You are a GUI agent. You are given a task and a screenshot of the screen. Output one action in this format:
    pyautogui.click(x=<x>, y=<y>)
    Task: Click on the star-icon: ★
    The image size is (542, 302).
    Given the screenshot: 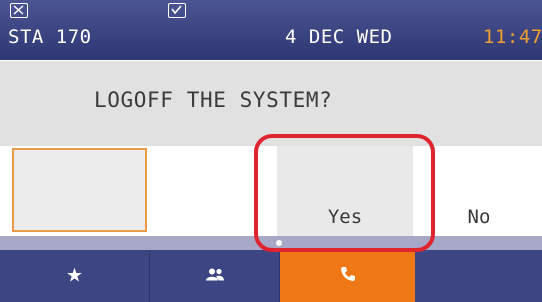 What is the action you would take?
    pyautogui.click(x=74, y=275)
    